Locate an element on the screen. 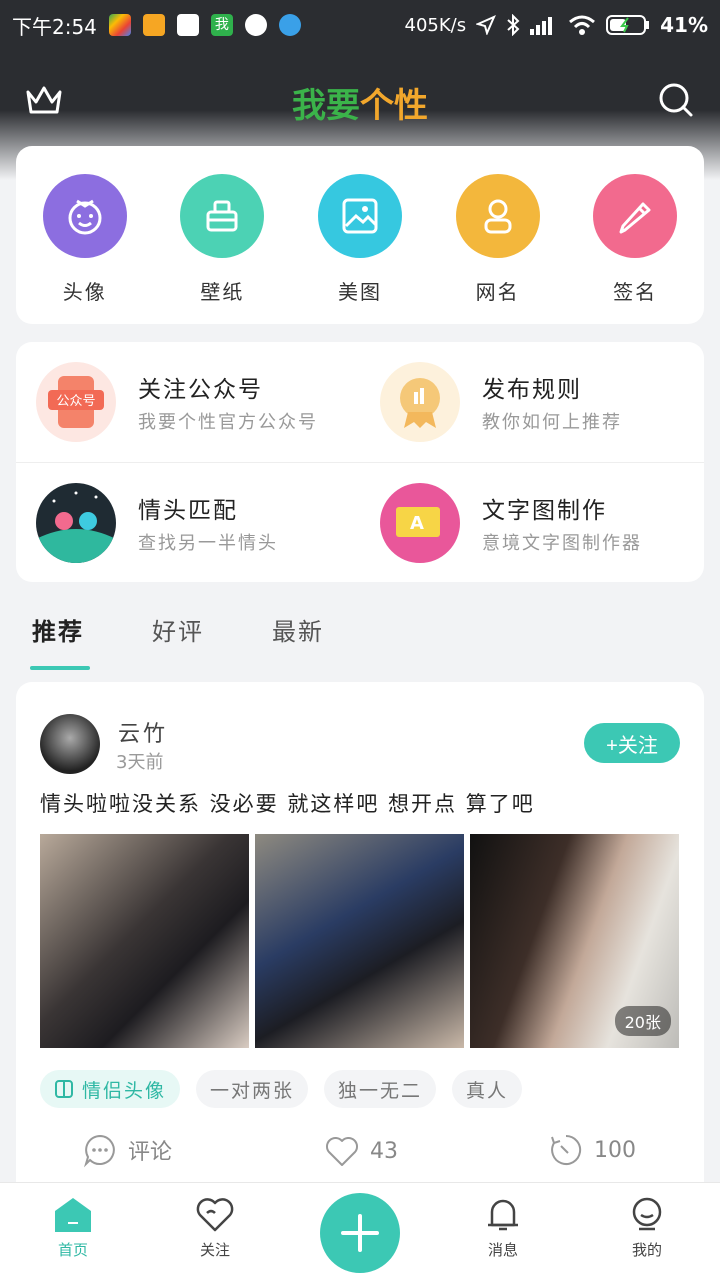  feature-couple-match: 情头匹配 查找另一半情头 is located at coordinates (188, 523).